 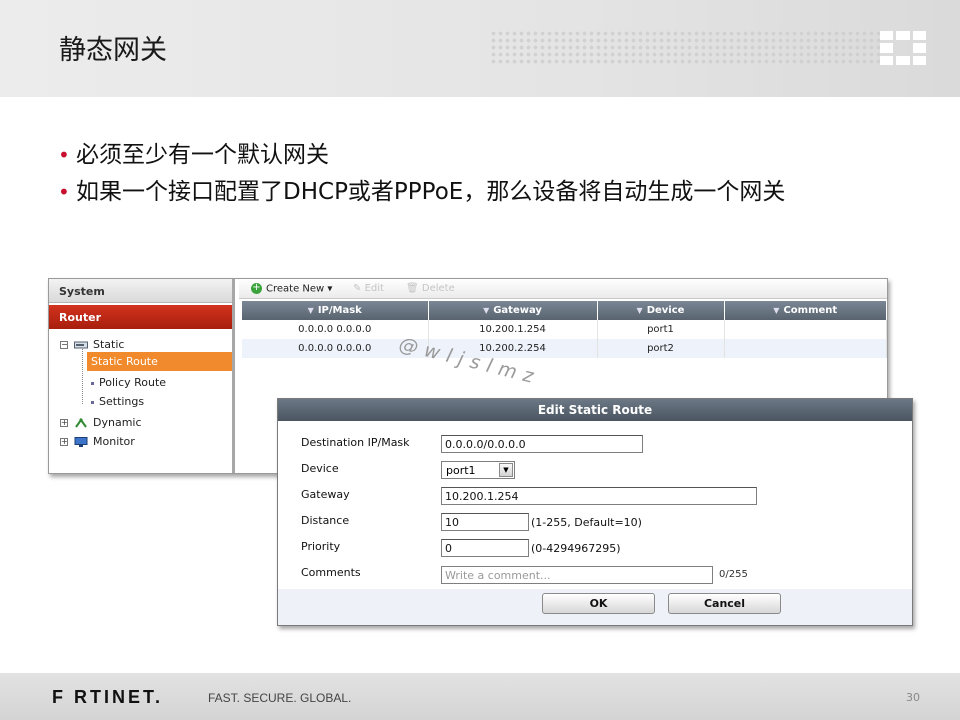 What do you see at coordinates (80, 345) in the screenshot?
I see `static-router-icon` at bounding box center [80, 345].